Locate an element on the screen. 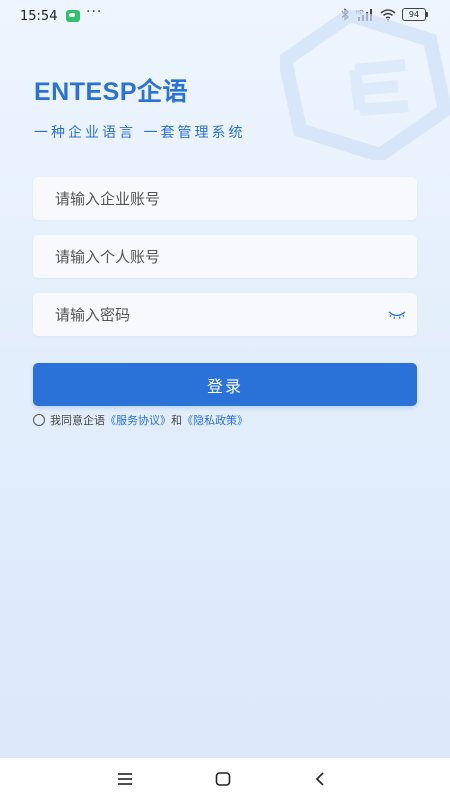 This screenshot has height=800, width=450. eye-closed-icon is located at coordinates (397, 314).